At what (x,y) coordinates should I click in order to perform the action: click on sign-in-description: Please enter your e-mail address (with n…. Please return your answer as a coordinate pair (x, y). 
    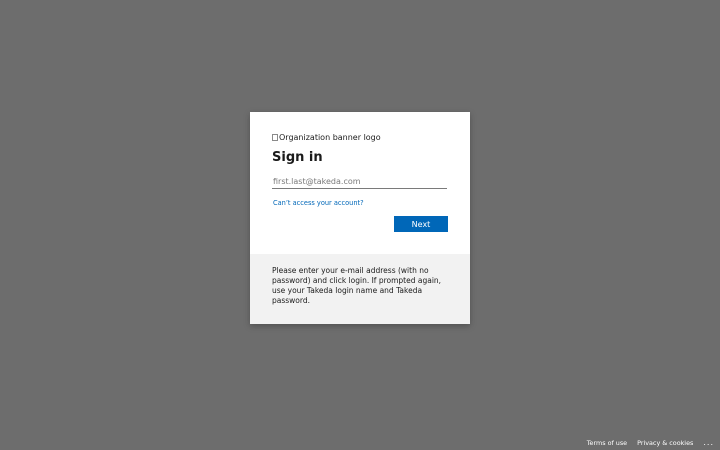
    Looking at the image, I should click on (357, 285).